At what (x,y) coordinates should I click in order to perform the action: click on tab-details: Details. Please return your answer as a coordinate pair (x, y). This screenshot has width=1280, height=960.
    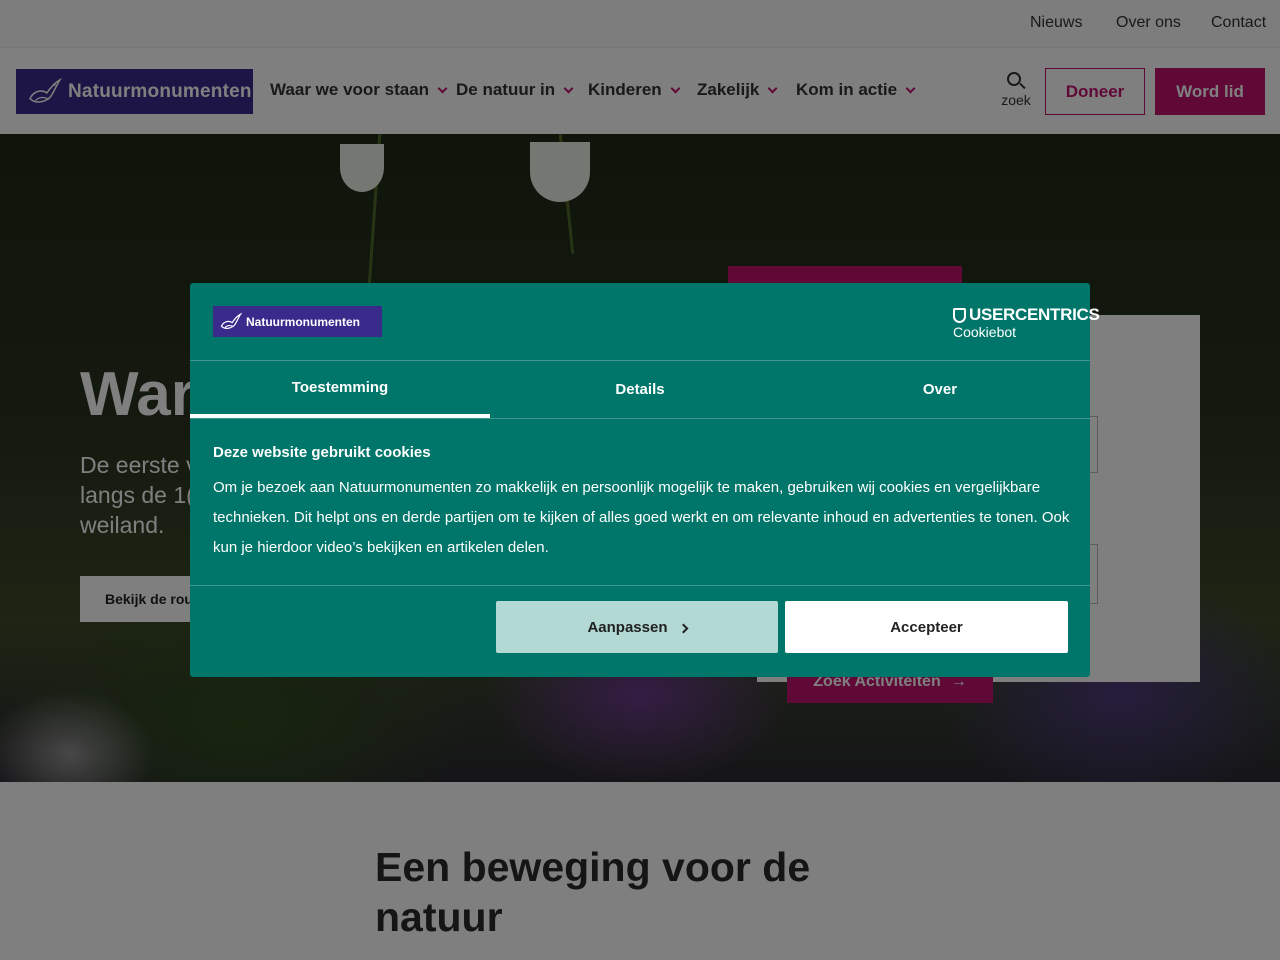
    Looking at the image, I should click on (640, 389).